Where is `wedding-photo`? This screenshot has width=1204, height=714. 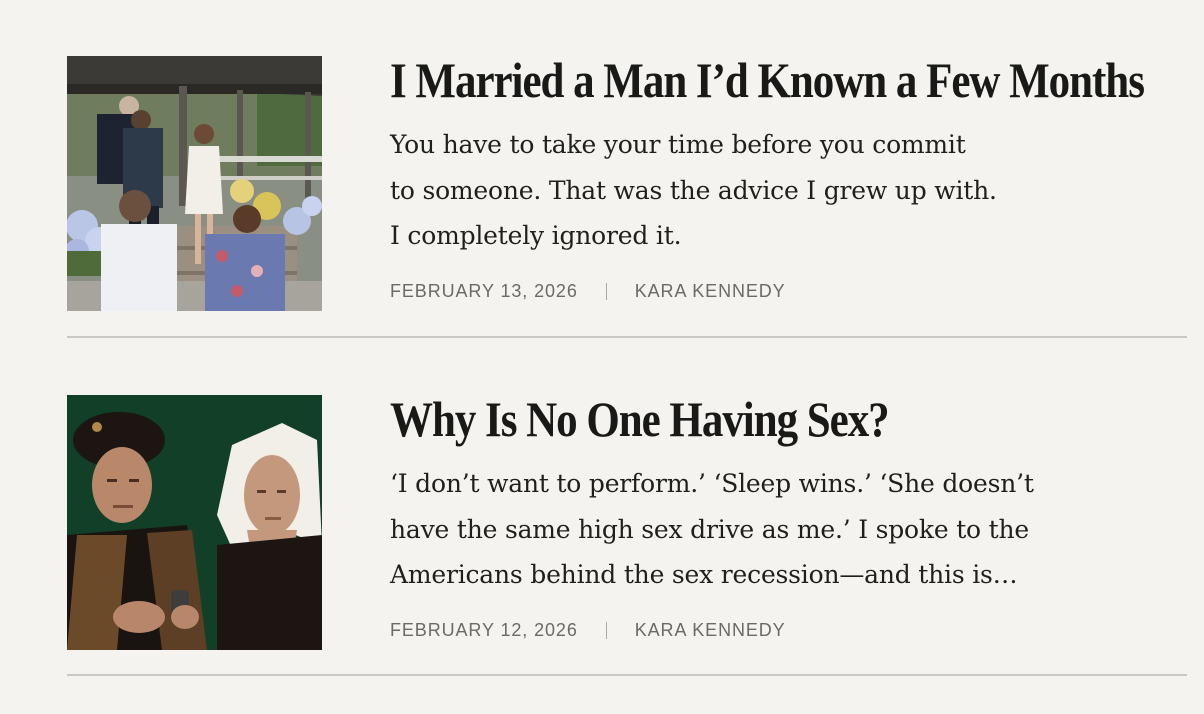 wedding-photo is located at coordinates (194, 183).